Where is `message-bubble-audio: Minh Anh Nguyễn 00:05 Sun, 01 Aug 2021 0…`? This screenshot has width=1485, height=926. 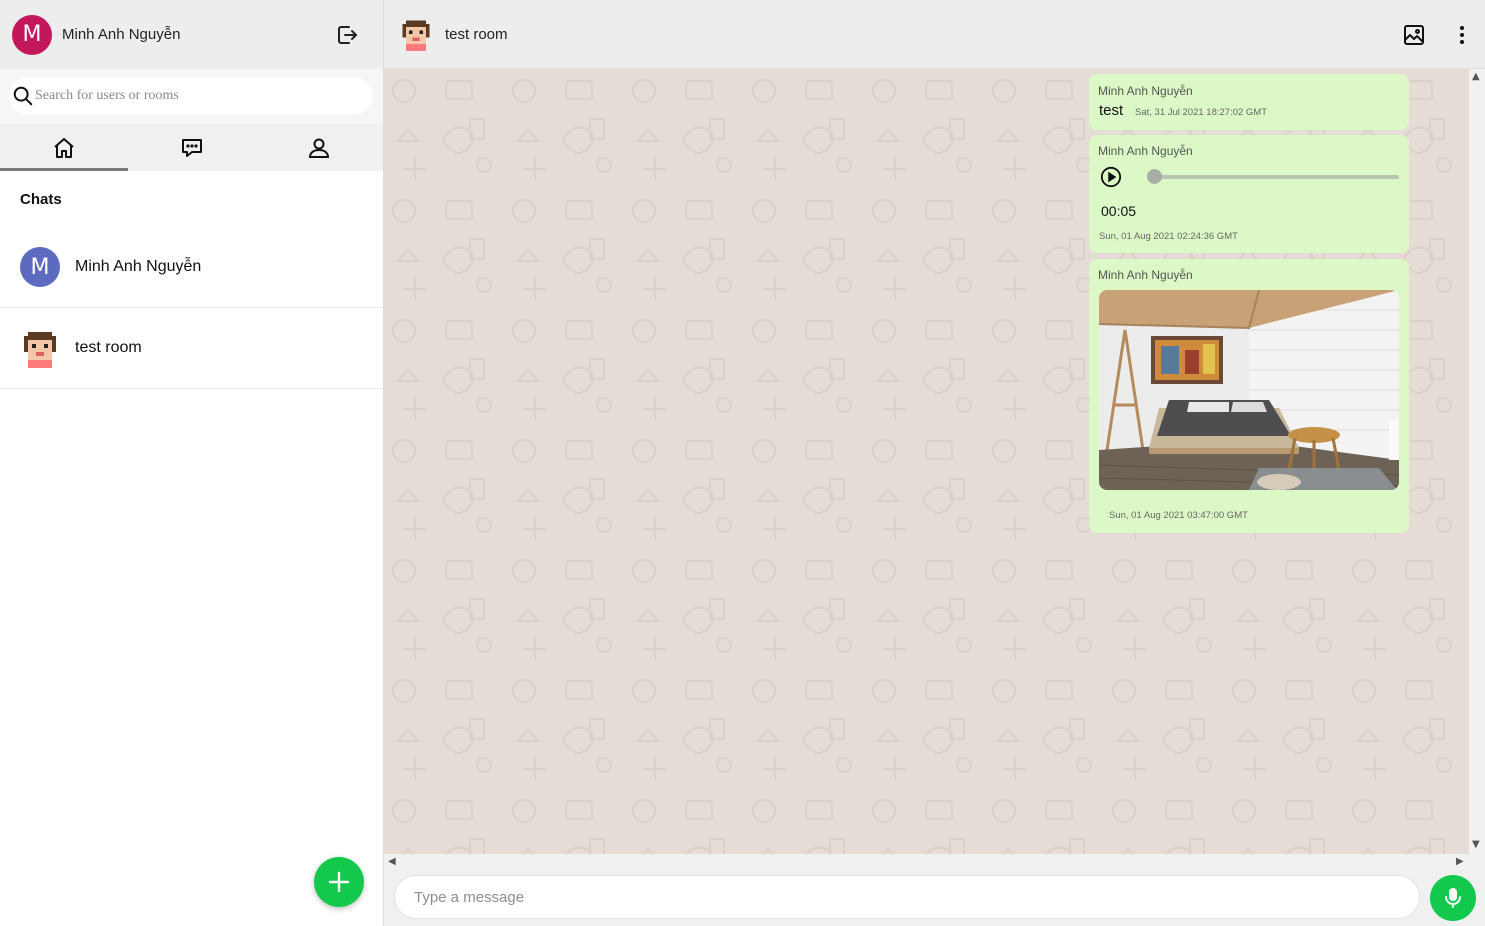 message-bubble-audio: Minh Anh Nguyễn 00:05 Sun, 01 Aug 2021 0… is located at coordinates (1249, 194).